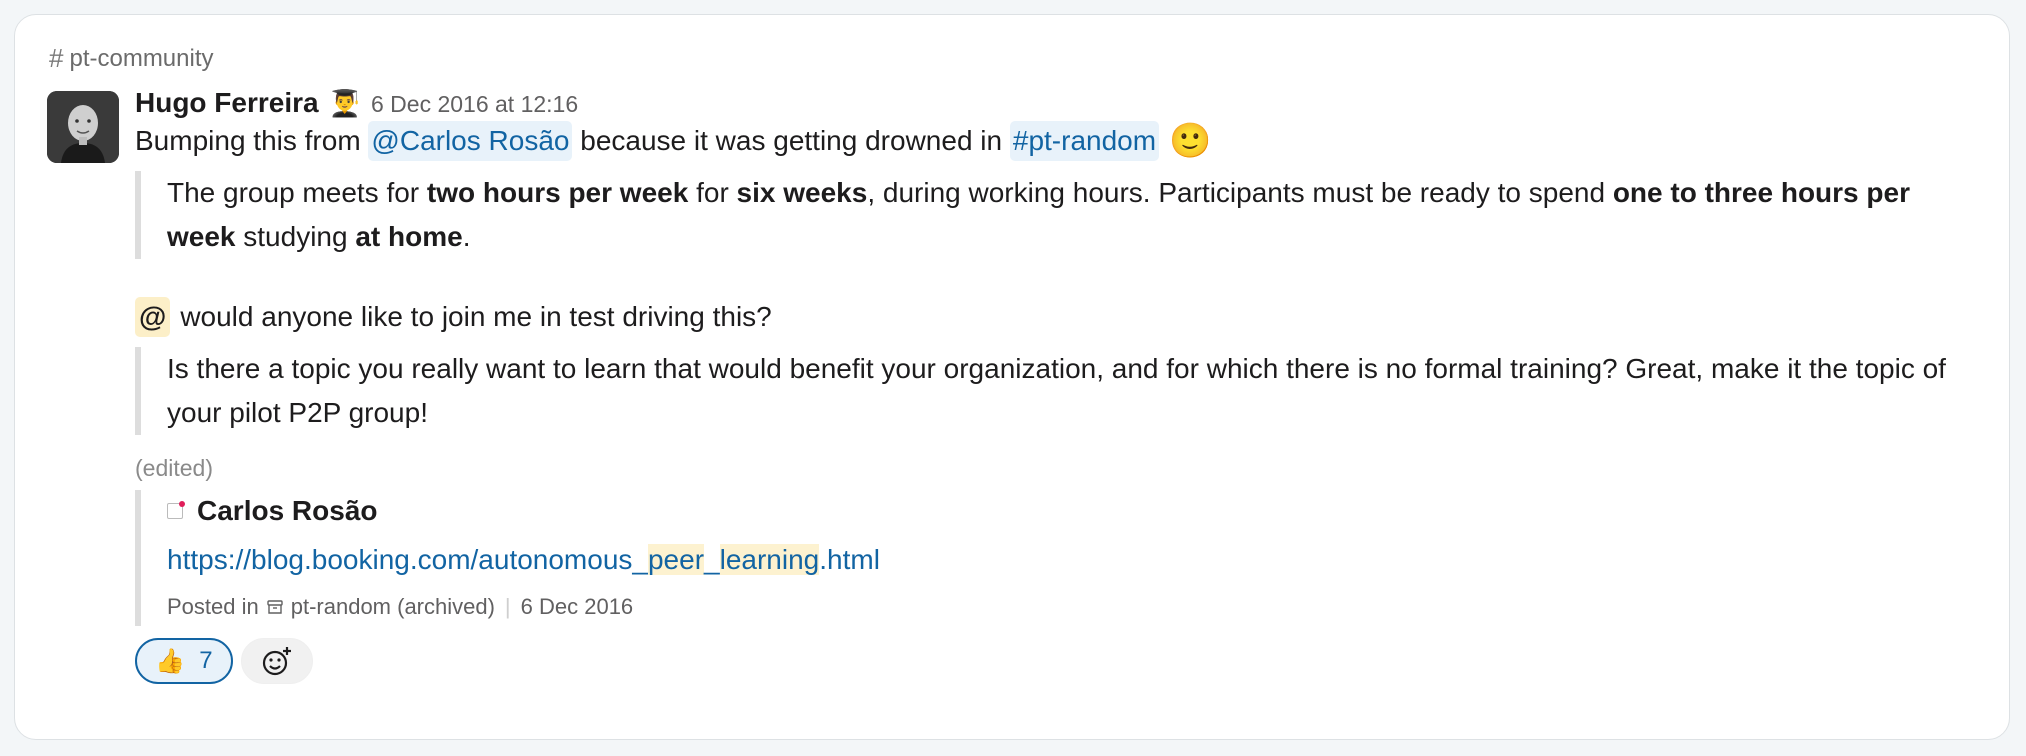 The height and width of the screenshot is (756, 2026). I want to click on attachment-author: Carlos Rosão, so click(1071, 511).